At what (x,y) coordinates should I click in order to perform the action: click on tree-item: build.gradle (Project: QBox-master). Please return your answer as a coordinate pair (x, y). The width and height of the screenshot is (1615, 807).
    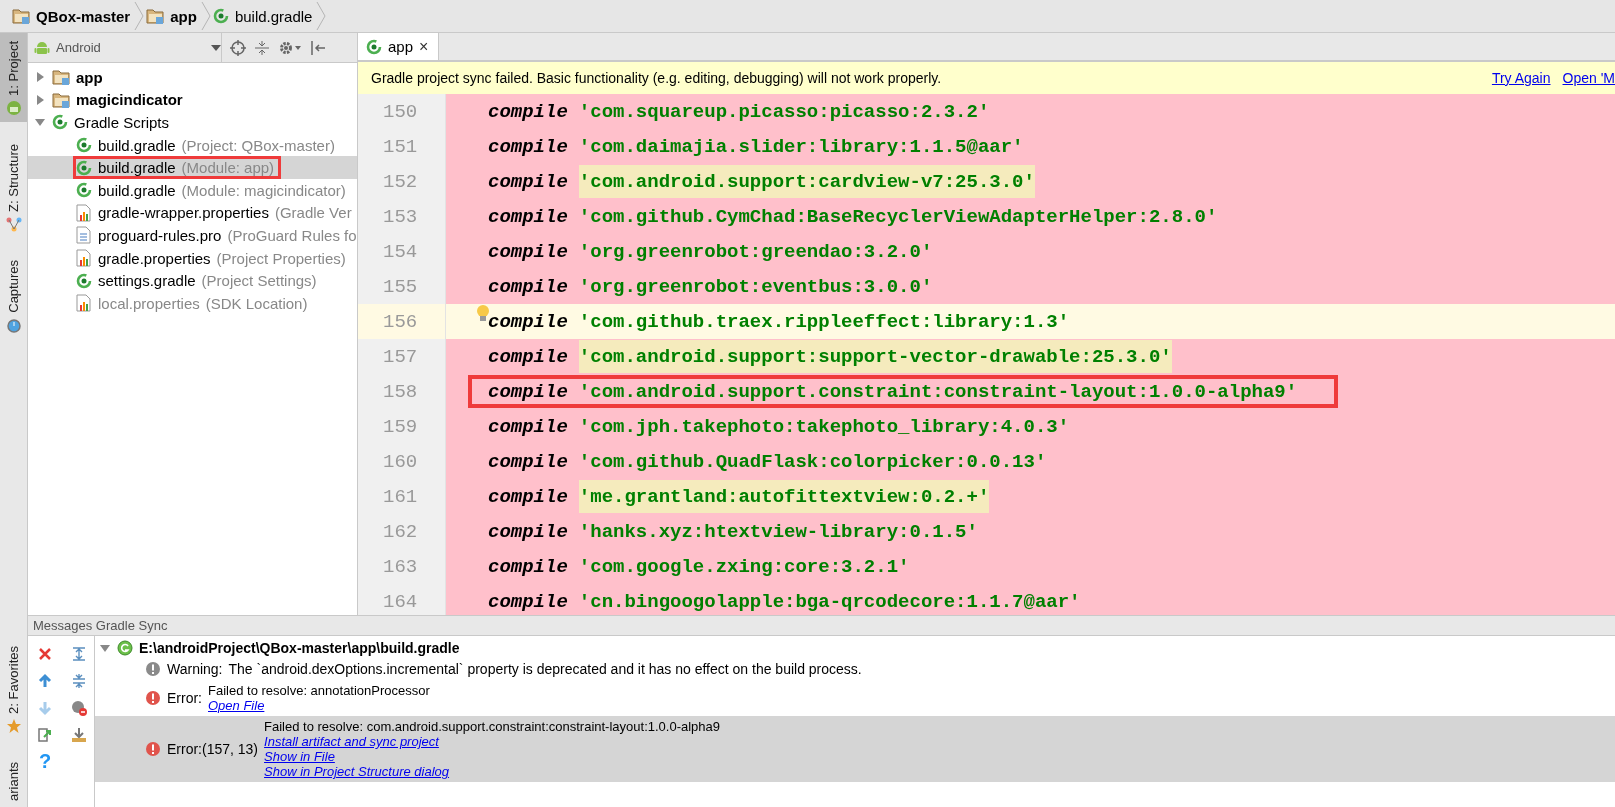
    Looking at the image, I should click on (192, 145).